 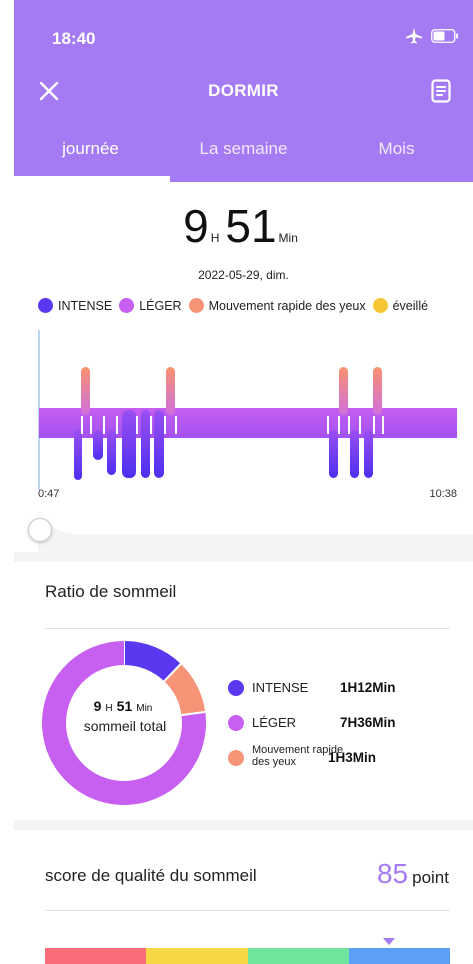 What do you see at coordinates (441, 91) in the screenshot?
I see `report-icon` at bounding box center [441, 91].